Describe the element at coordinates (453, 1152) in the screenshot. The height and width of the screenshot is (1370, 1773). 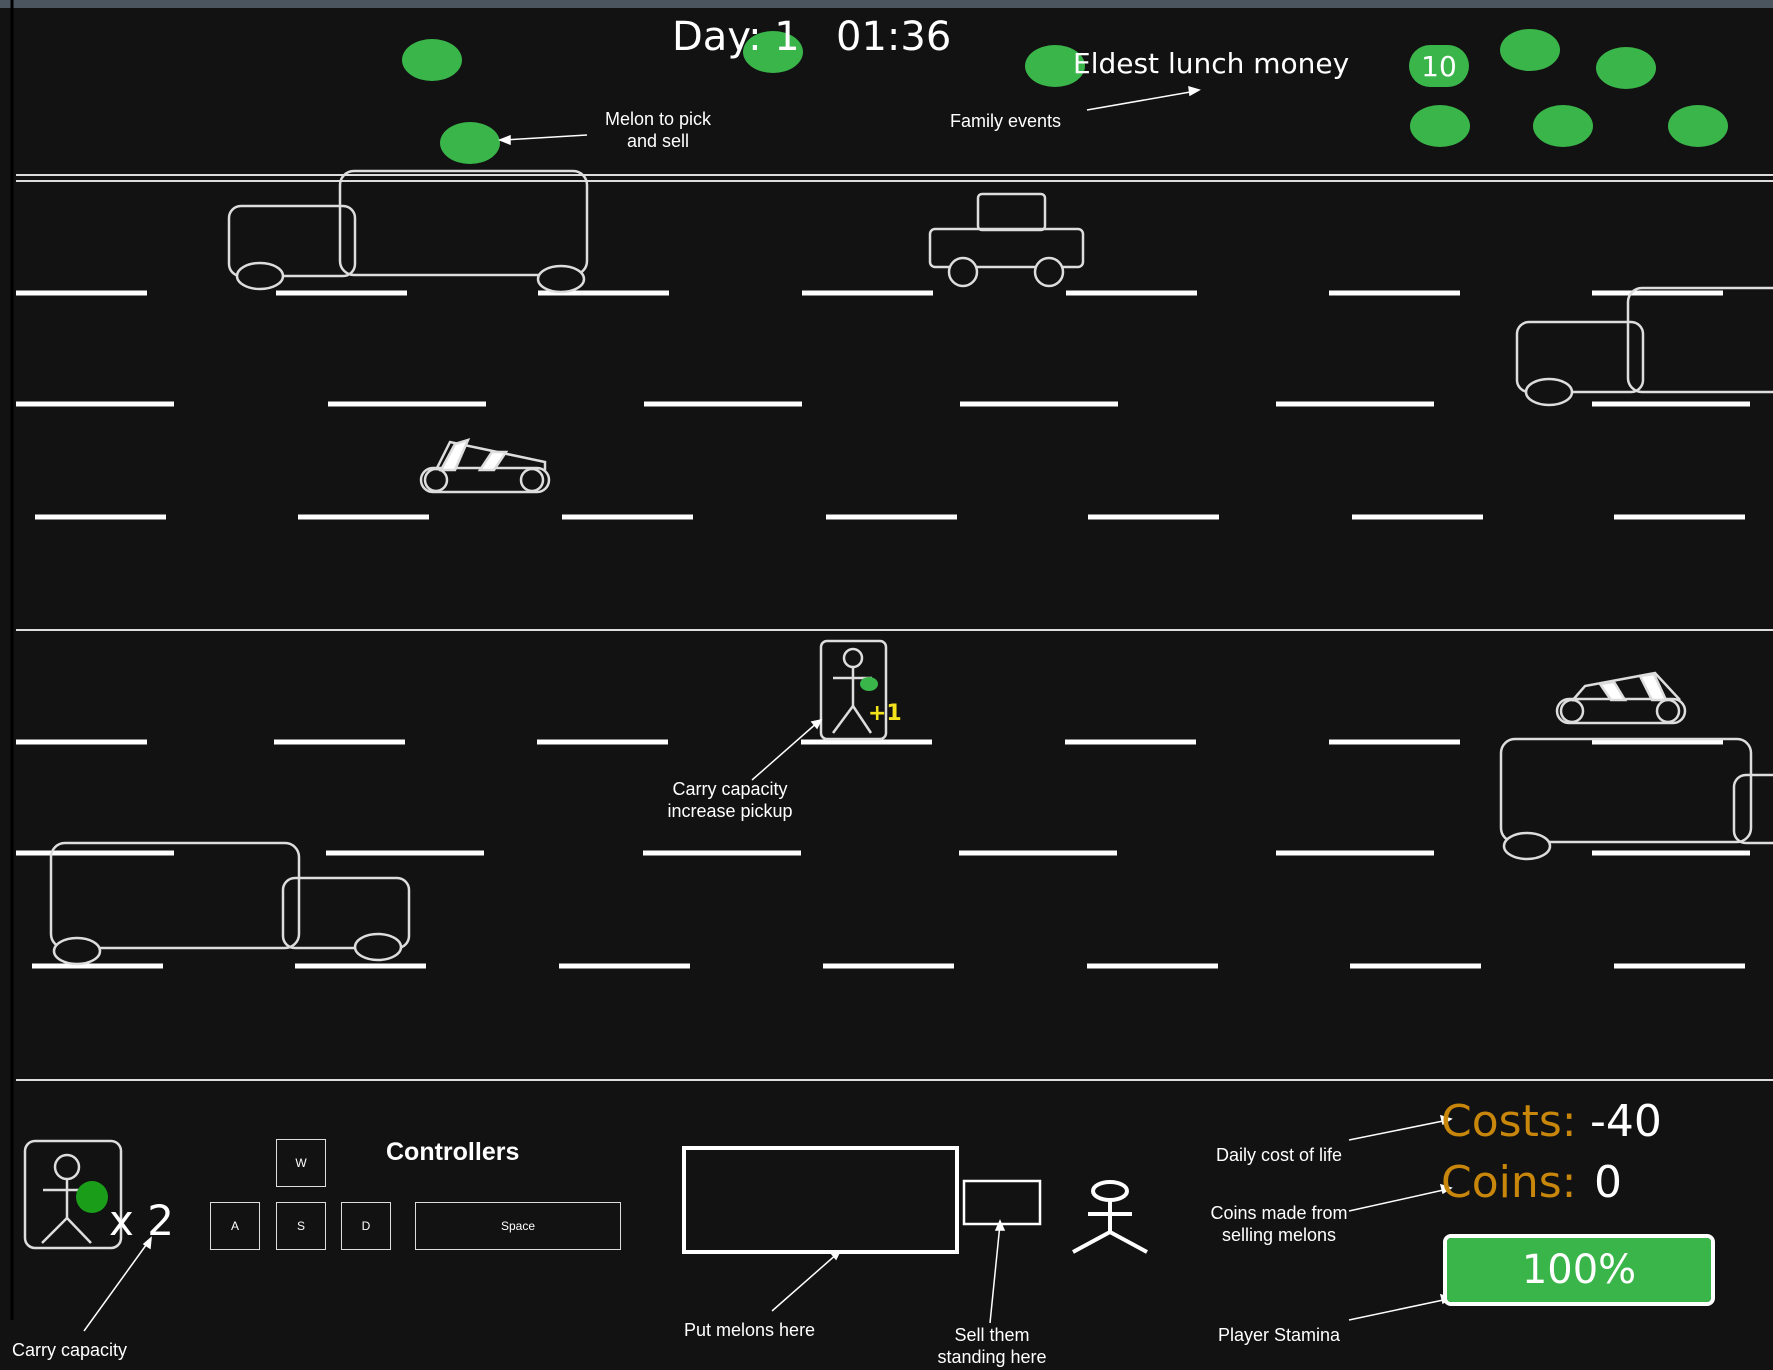
I see `controls-title: Controllers` at that location.